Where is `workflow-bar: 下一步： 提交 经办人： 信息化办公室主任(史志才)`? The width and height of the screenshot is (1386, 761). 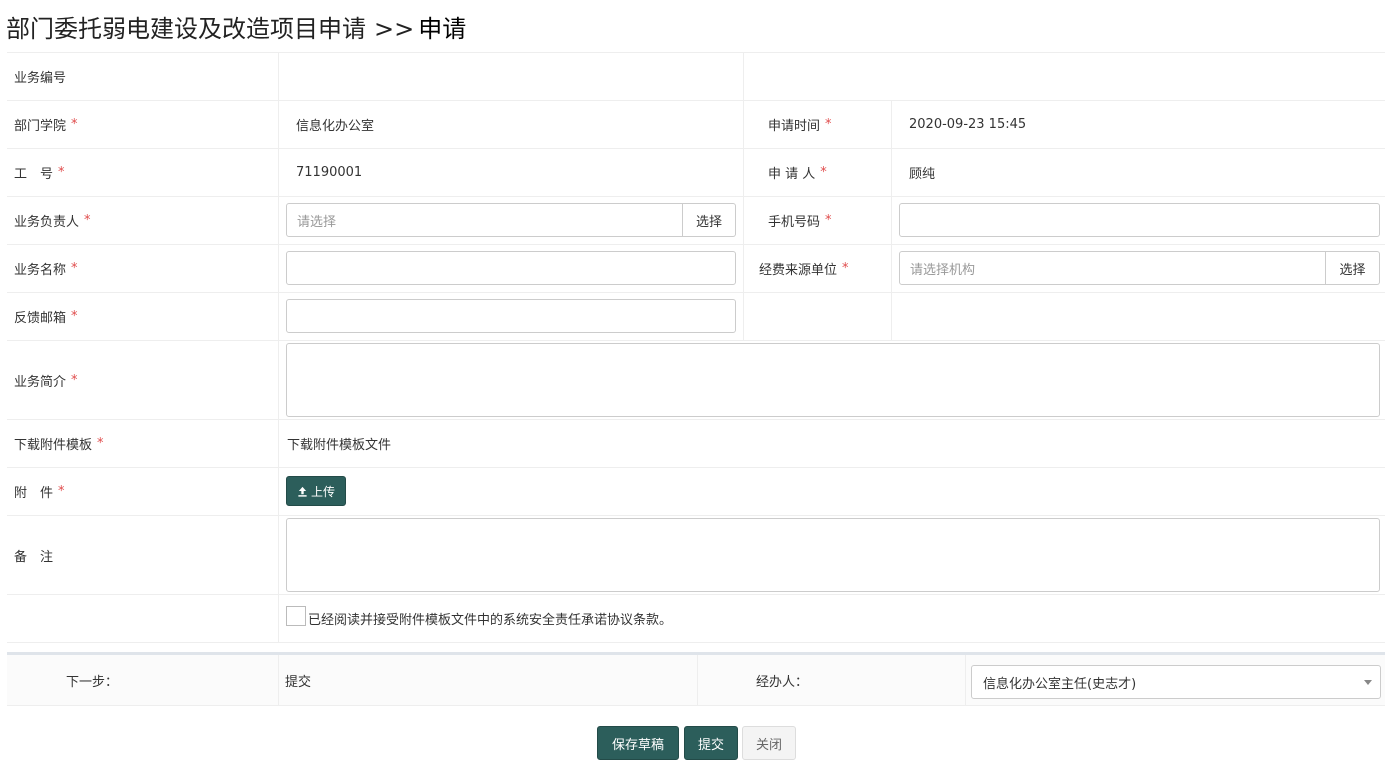
workflow-bar: 下一步： 提交 经办人： 信息化办公室主任(史志才) is located at coordinates (696, 679).